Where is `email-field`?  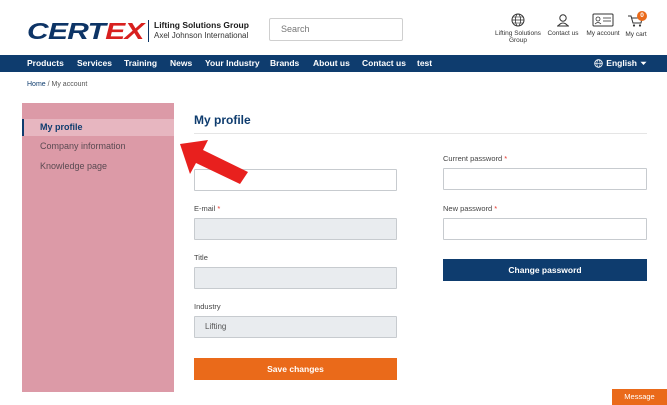
email-field is located at coordinates (295, 229).